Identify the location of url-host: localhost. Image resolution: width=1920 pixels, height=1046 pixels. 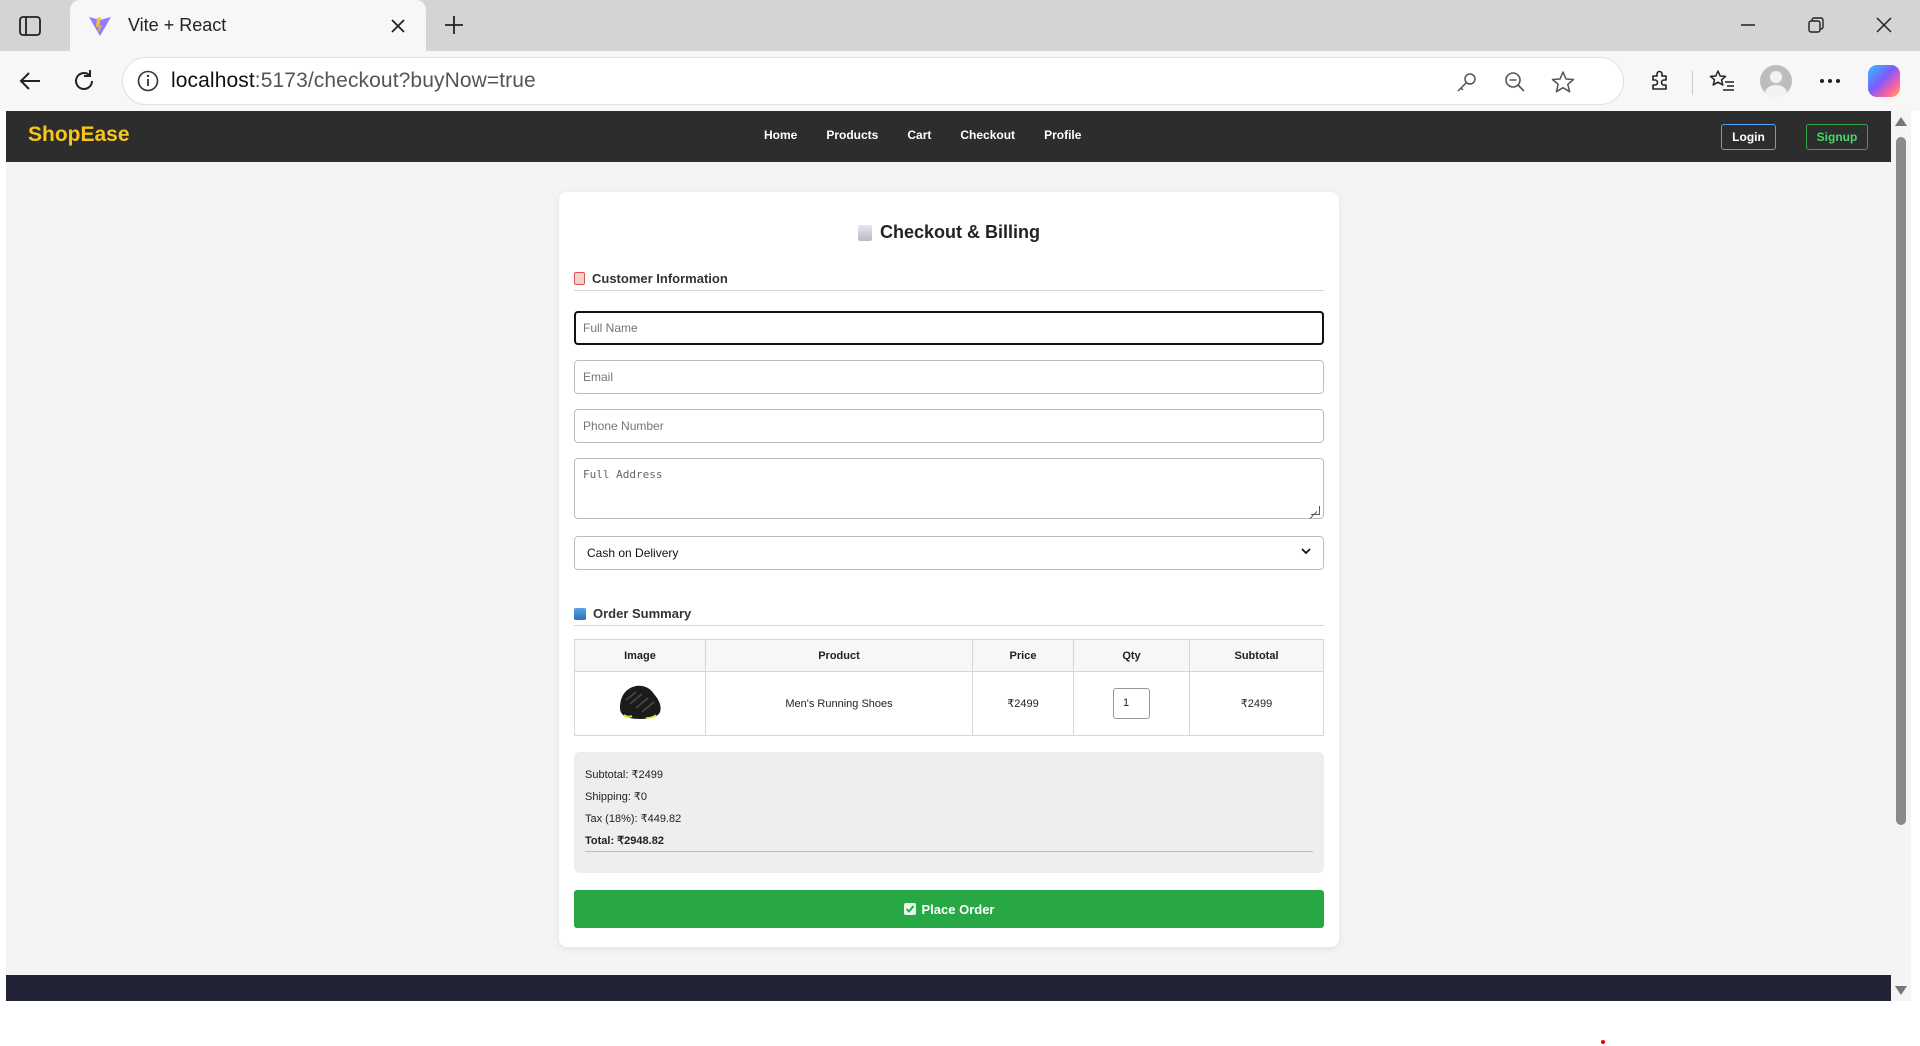
(213, 80).